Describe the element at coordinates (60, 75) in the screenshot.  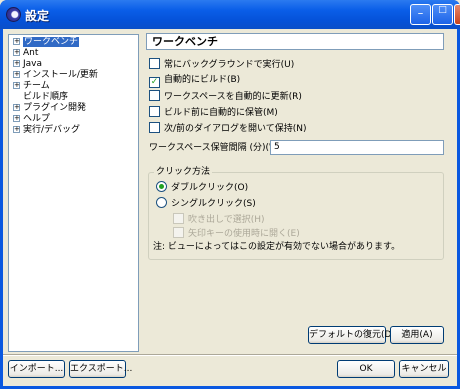
I see `tree-item-label: インストール/更新` at that location.